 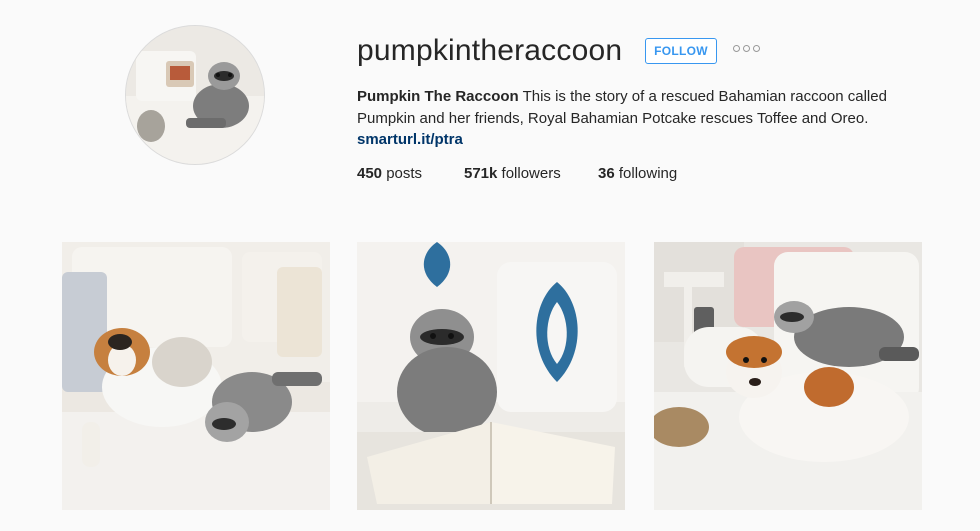 I want to click on stat-followers: 571k followers, so click(x=512, y=174).